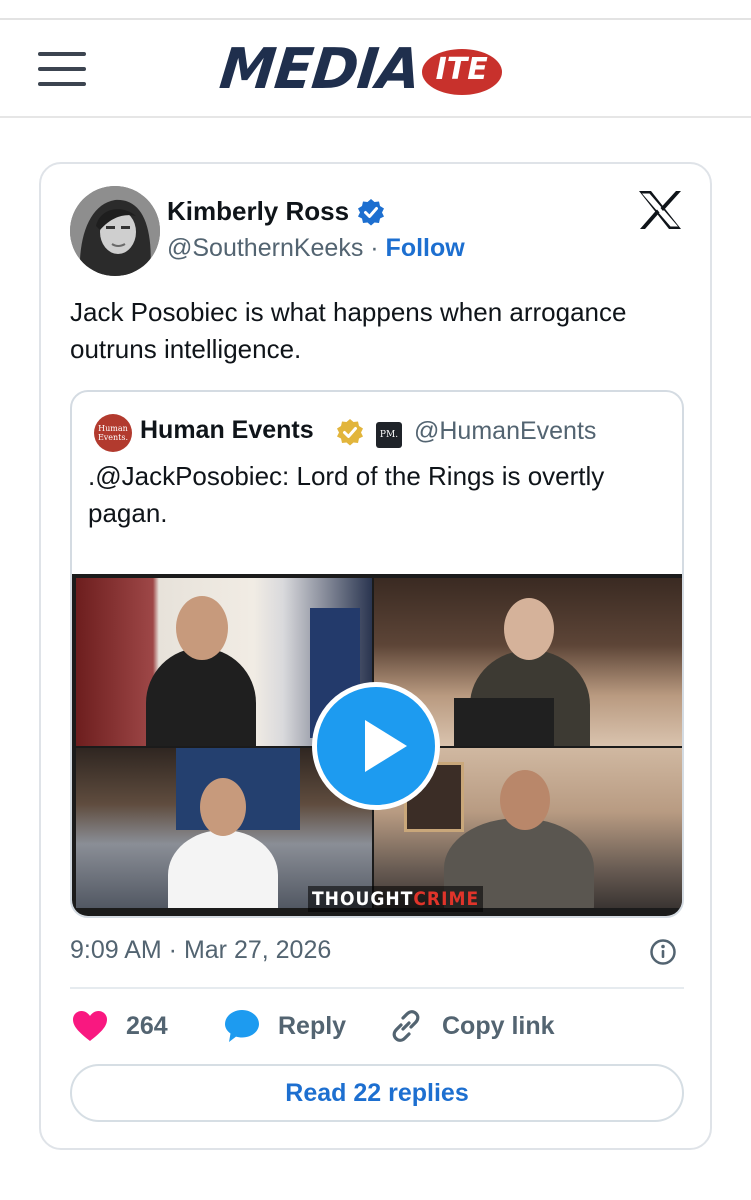  I want to click on copy-link-button: Copy link, so click(471, 1026).